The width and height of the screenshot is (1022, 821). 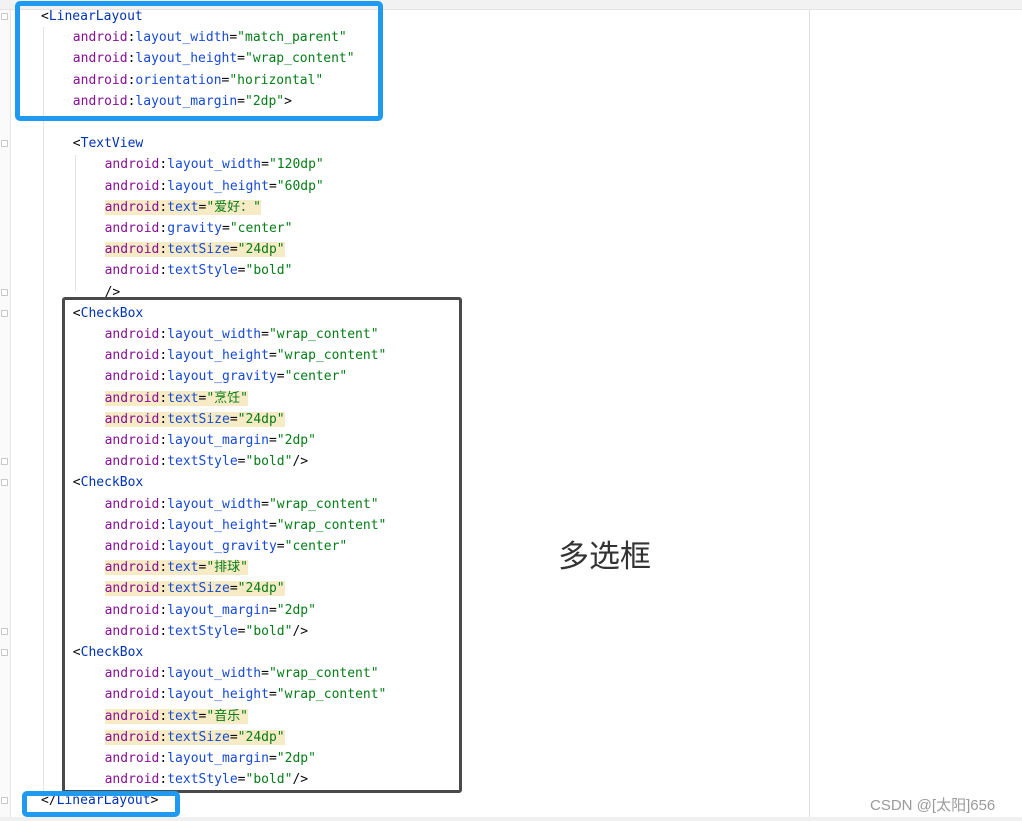 I want to click on attribute-name: textSize, so click(x=198, y=250).